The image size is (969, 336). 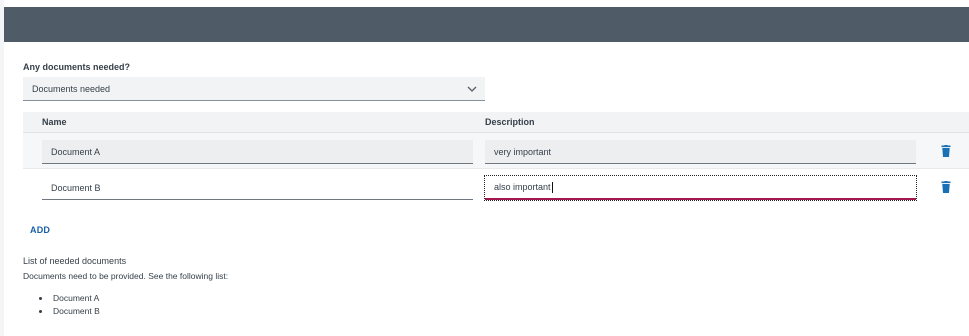 I want to click on grid-header: Name Description, so click(x=496, y=122).